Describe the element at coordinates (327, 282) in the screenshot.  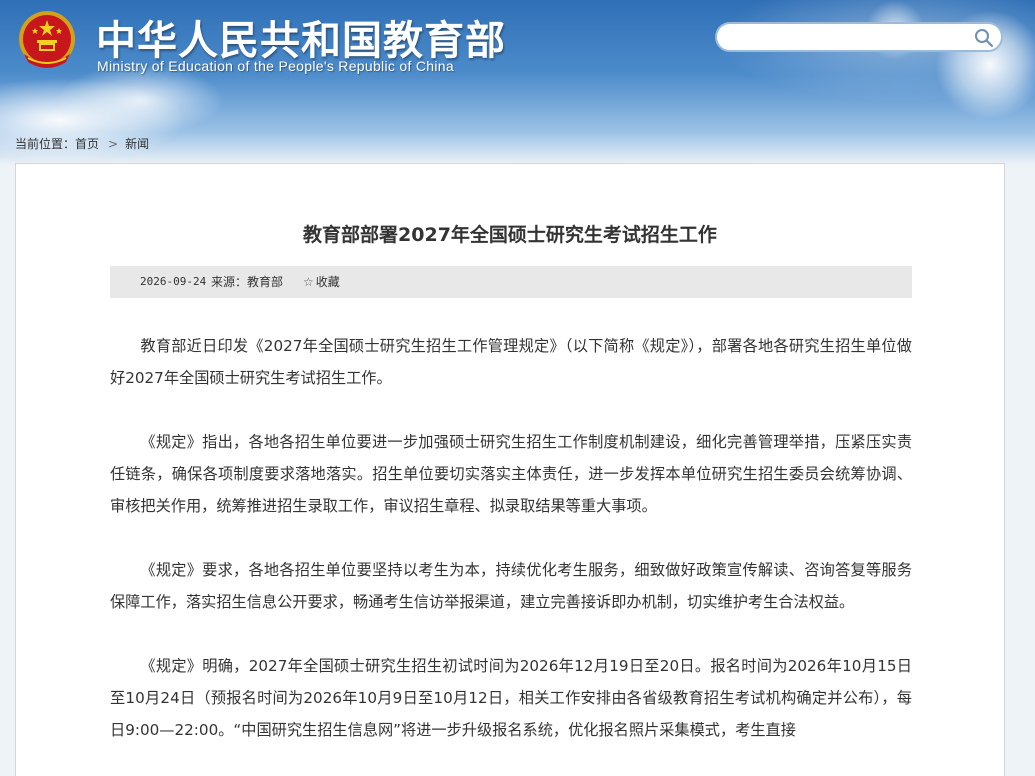
I see `favorite-label: 收藏` at that location.